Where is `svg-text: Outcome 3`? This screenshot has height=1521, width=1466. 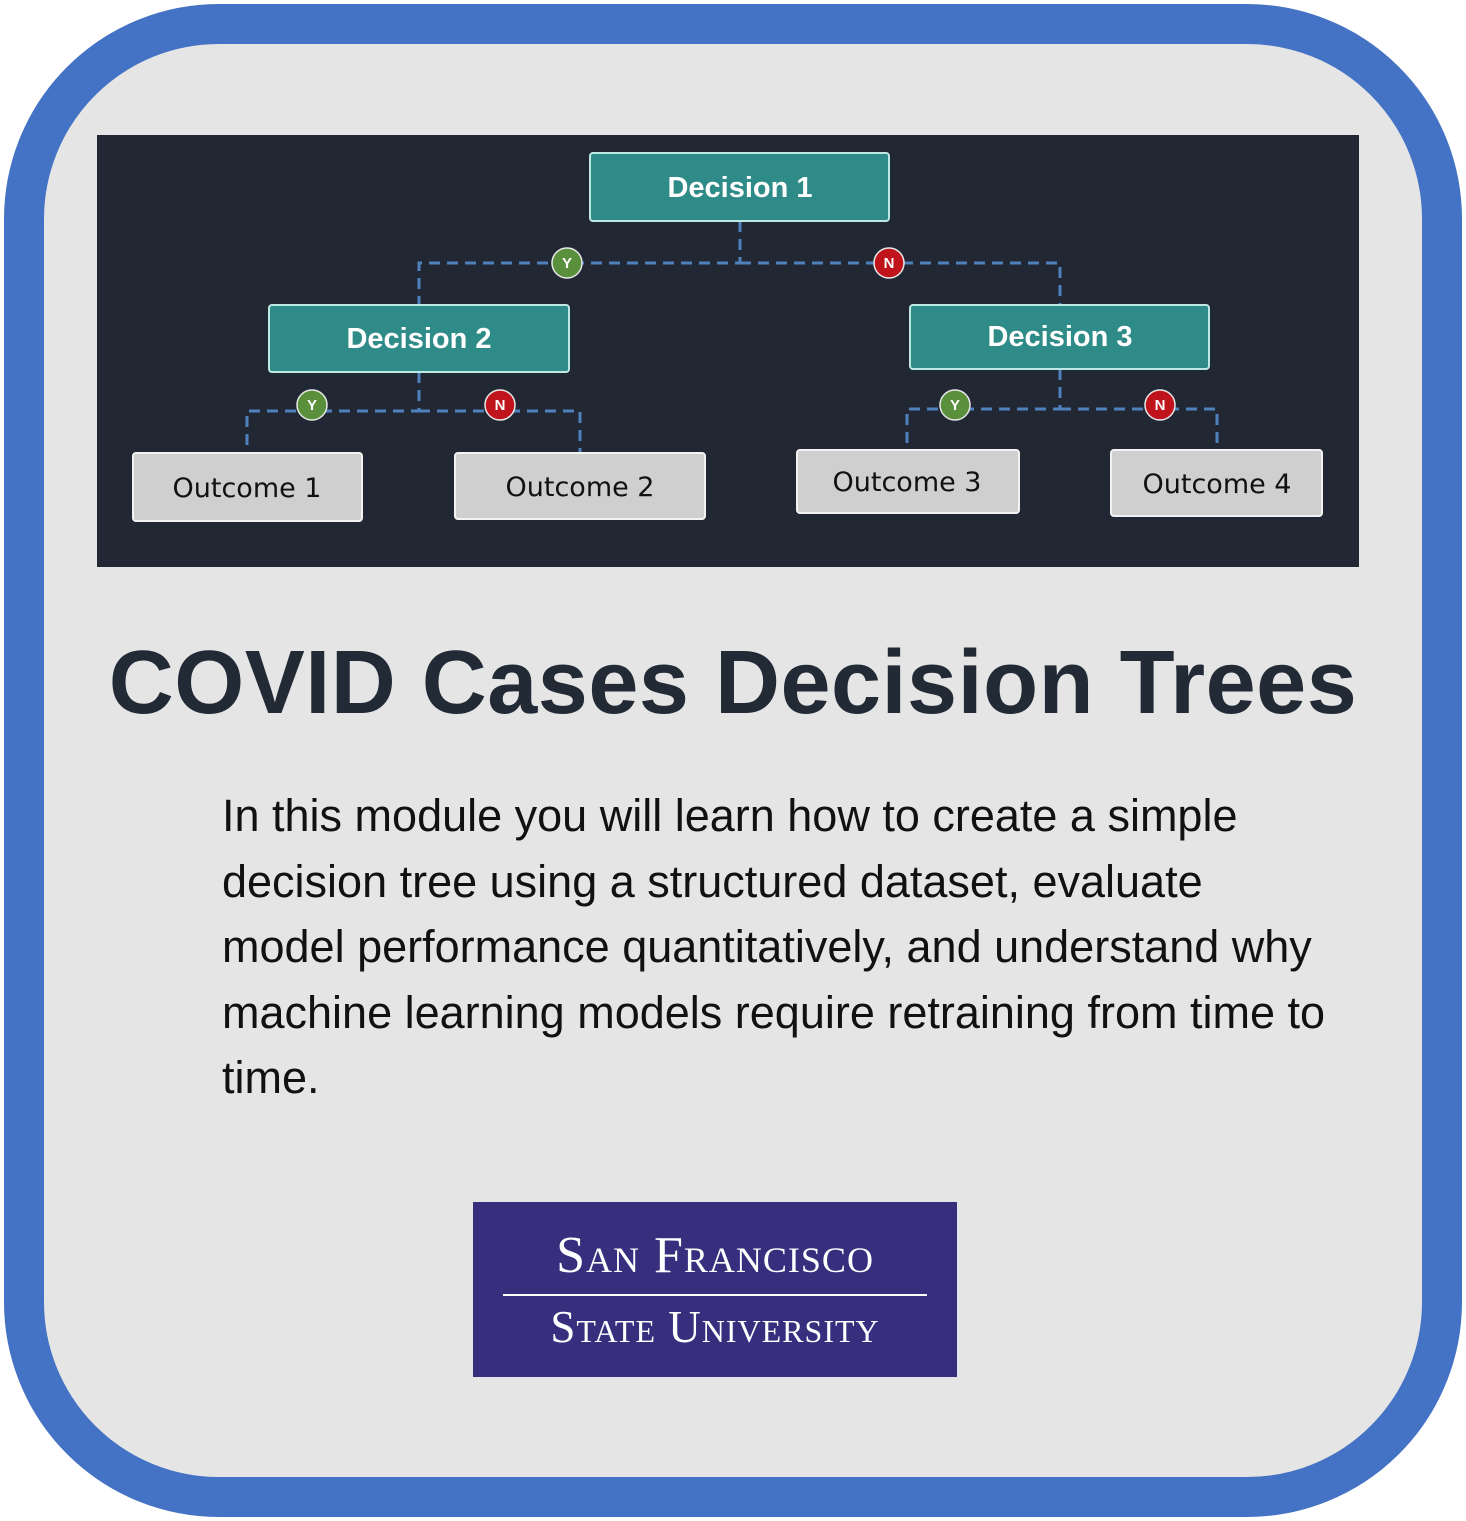
svg-text: Outcome 3 is located at coordinates (907, 482).